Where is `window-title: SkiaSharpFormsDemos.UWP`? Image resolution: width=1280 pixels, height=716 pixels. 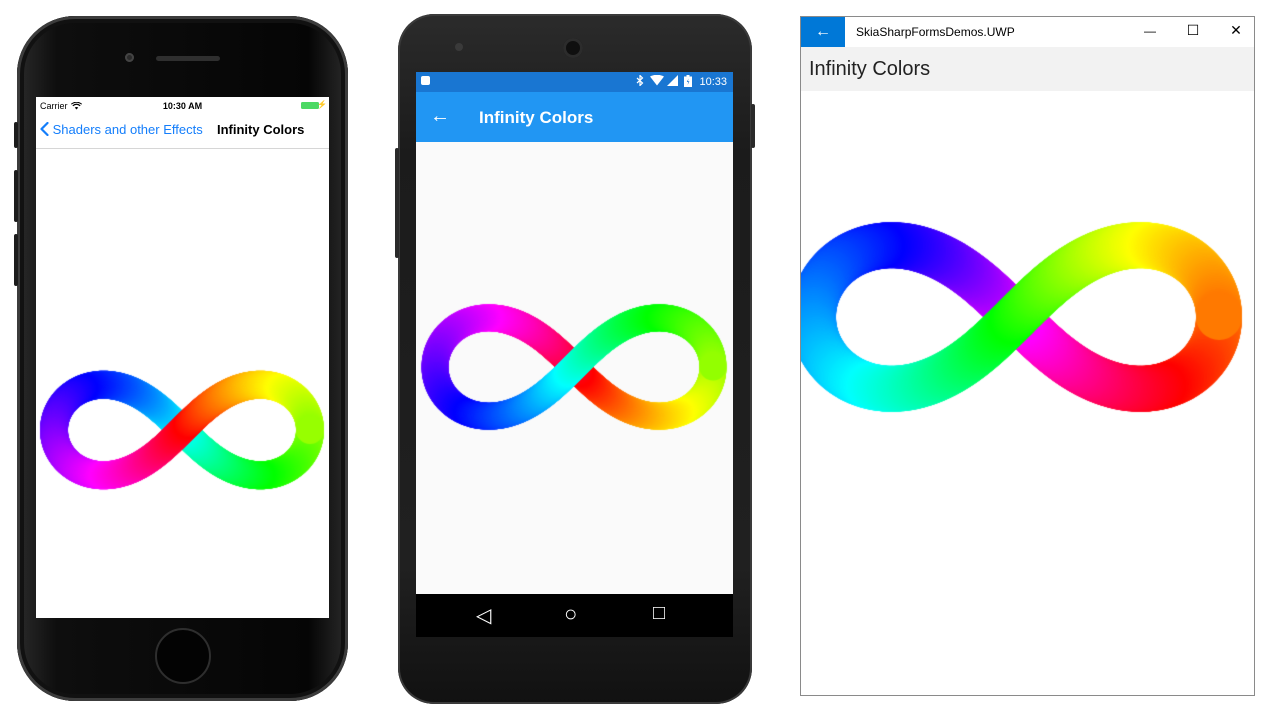 window-title: SkiaSharpFormsDemos.UWP is located at coordinates (935, 32).